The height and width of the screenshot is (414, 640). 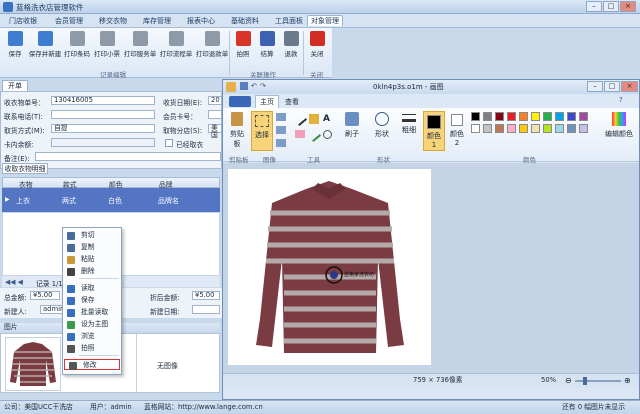 What do you see at coordinates (215, 100) in the screenshot?
I see `date-field: 20` at bounding box center [215, 100].